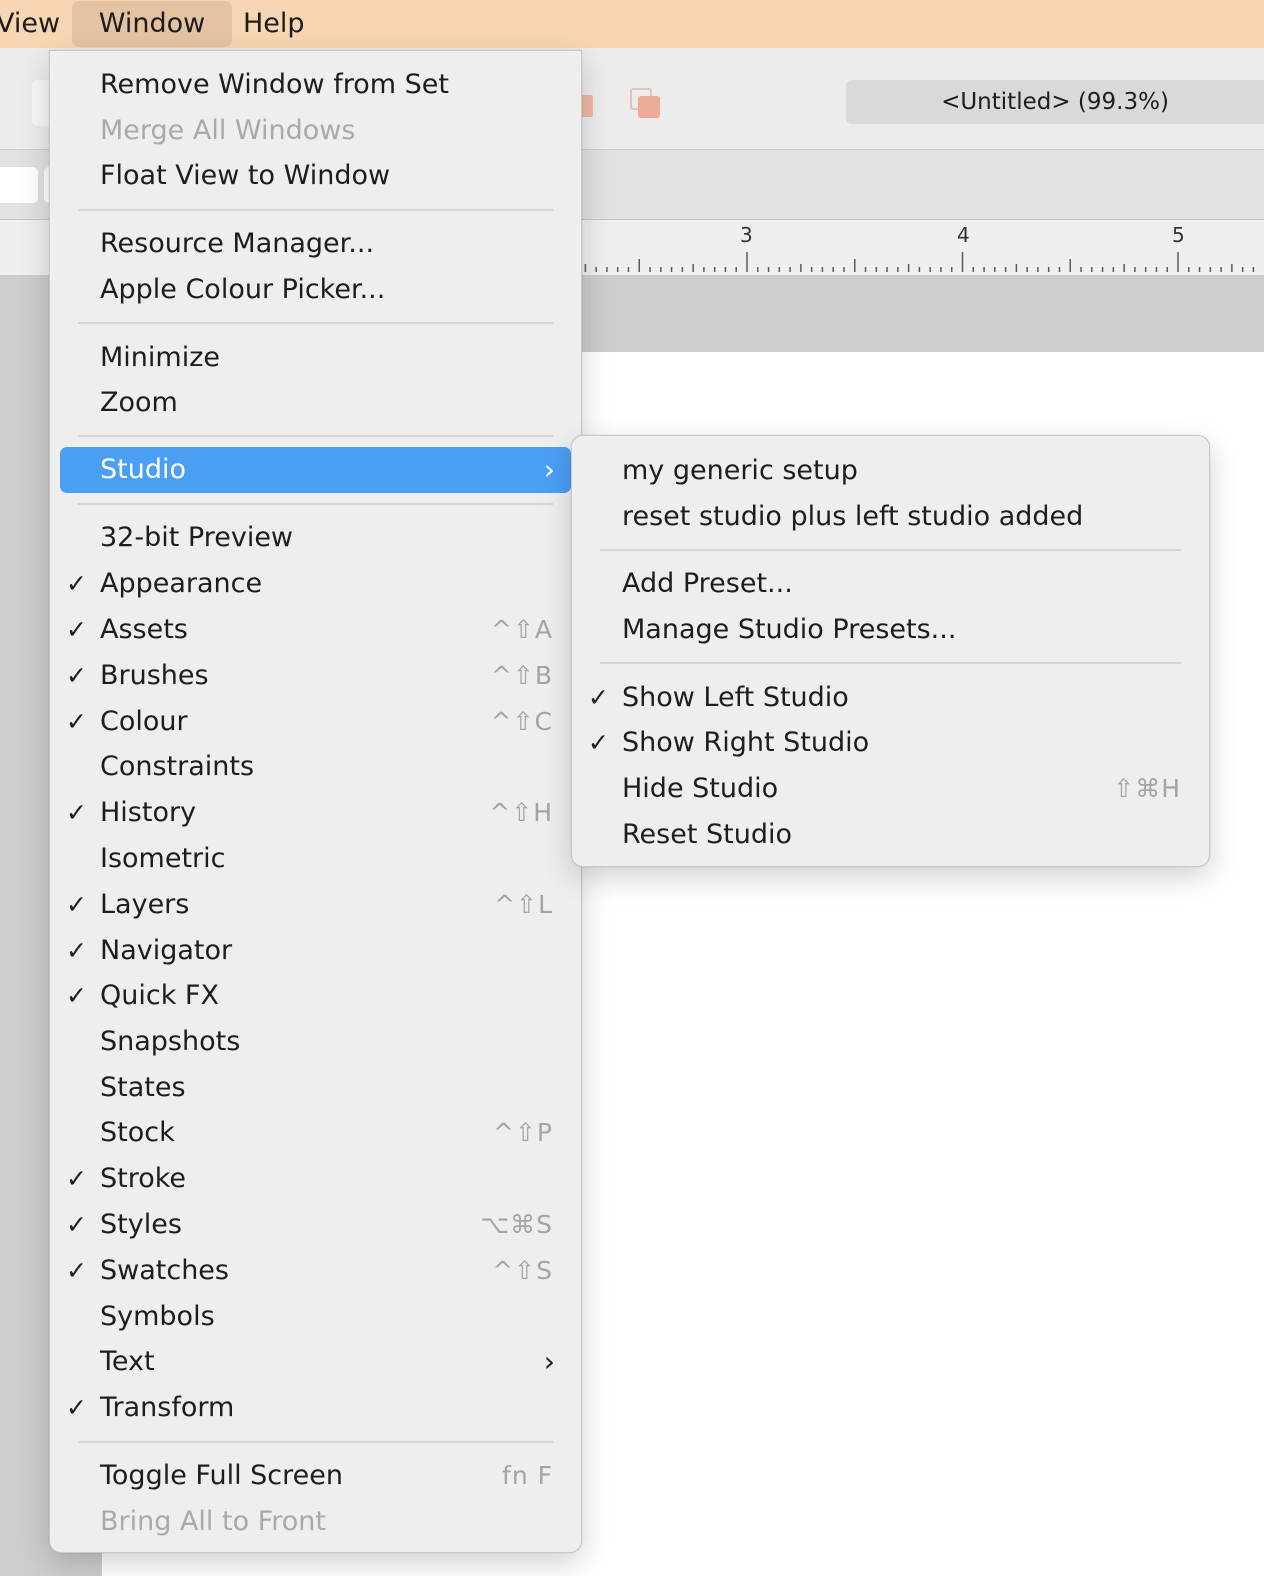 The image size is (1264, 1576). I want to click on menu-item-toggle-full-screen: Toggle Full Screen fn F, so click(315, 1476).